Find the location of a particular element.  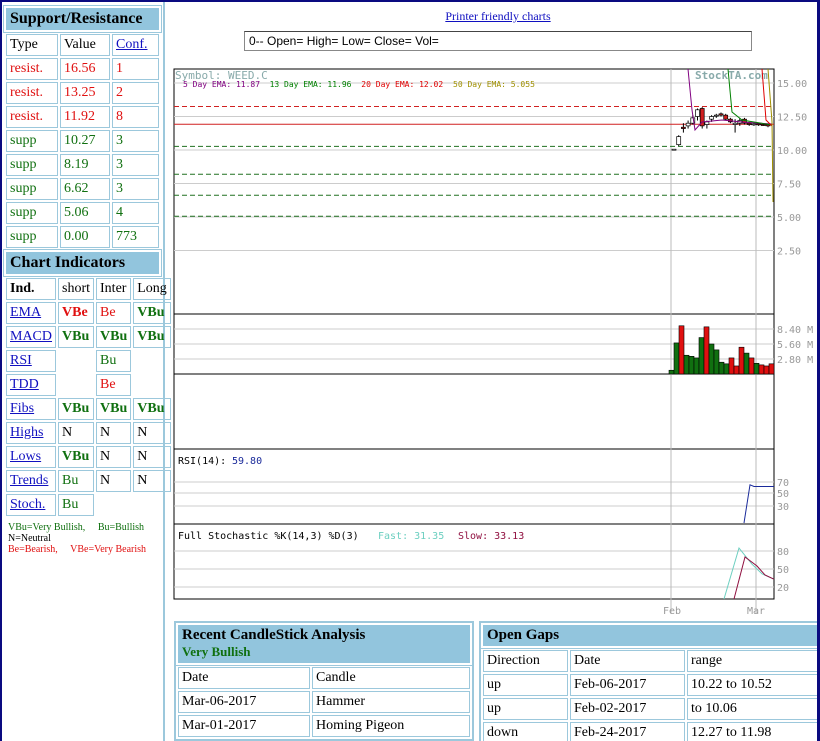

value-cell: 13.25 is located at coordinates (85, 93).